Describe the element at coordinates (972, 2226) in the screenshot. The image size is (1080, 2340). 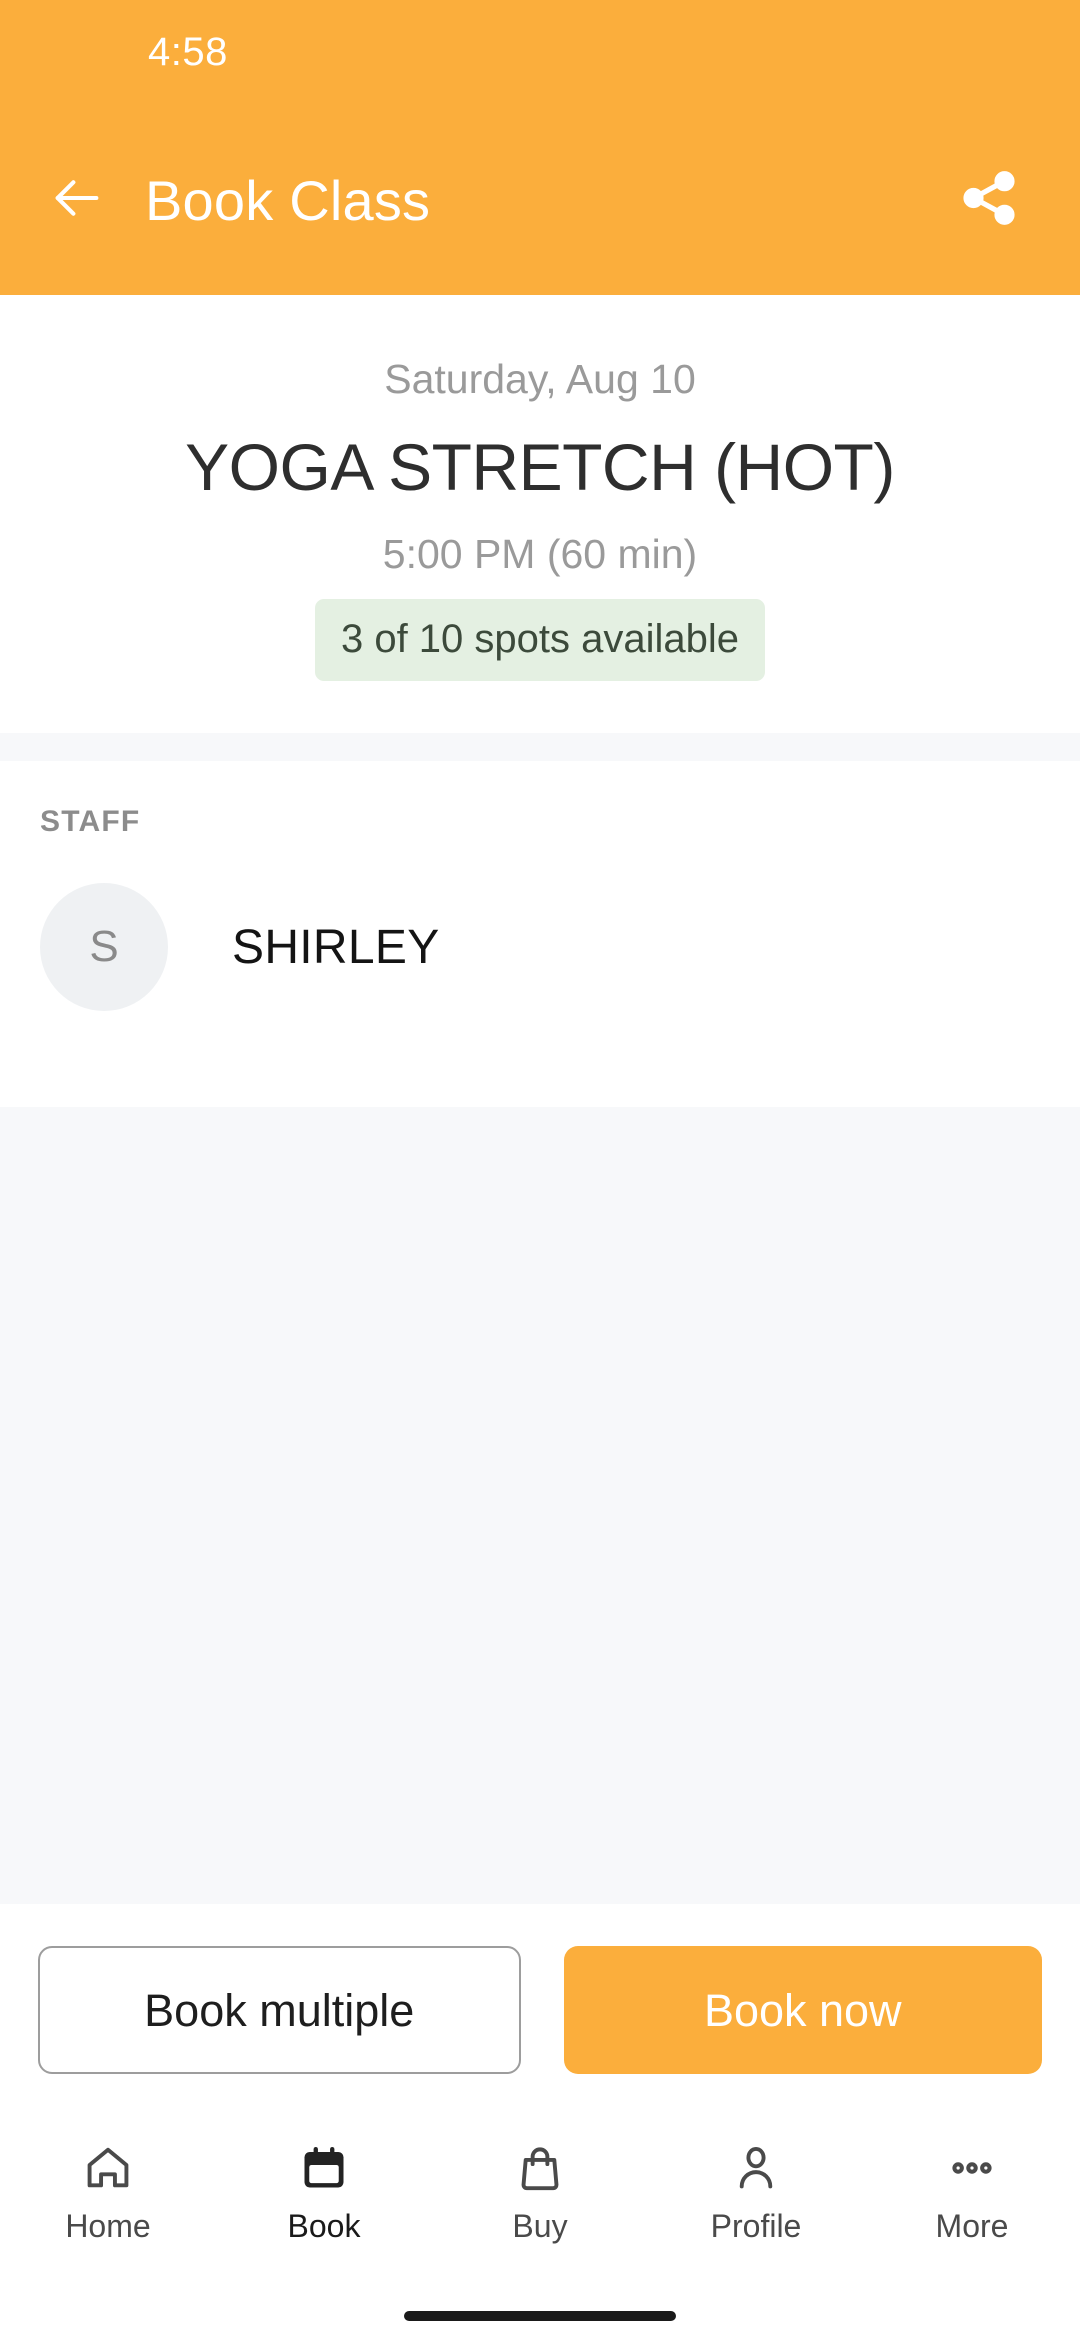
I see `nav-label-more: More` at that location.